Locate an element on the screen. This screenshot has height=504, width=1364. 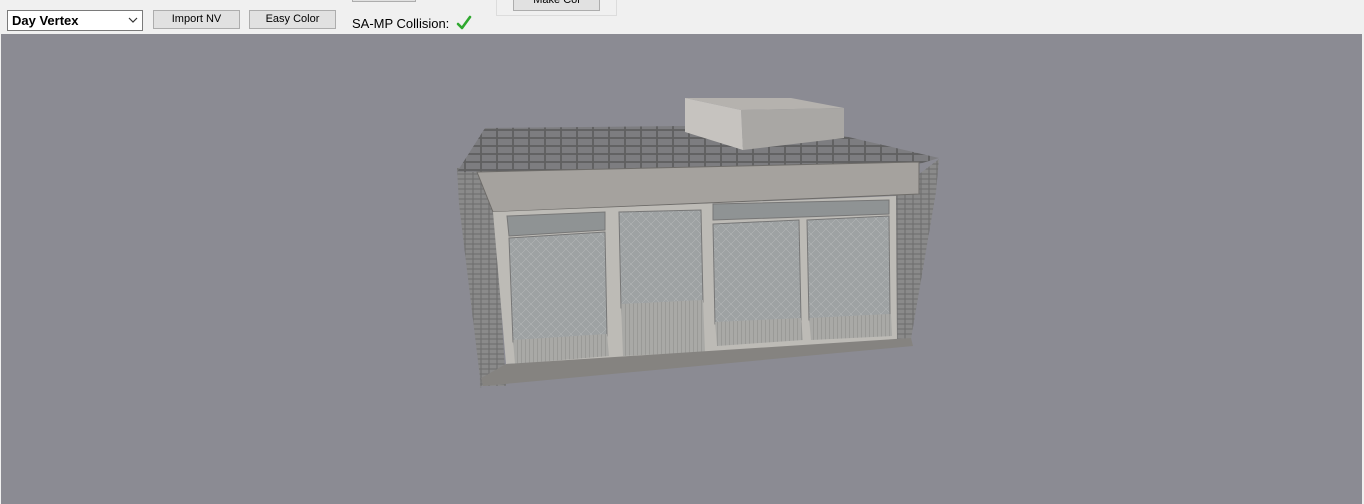
window-mid is located at coordinates (757, 272).